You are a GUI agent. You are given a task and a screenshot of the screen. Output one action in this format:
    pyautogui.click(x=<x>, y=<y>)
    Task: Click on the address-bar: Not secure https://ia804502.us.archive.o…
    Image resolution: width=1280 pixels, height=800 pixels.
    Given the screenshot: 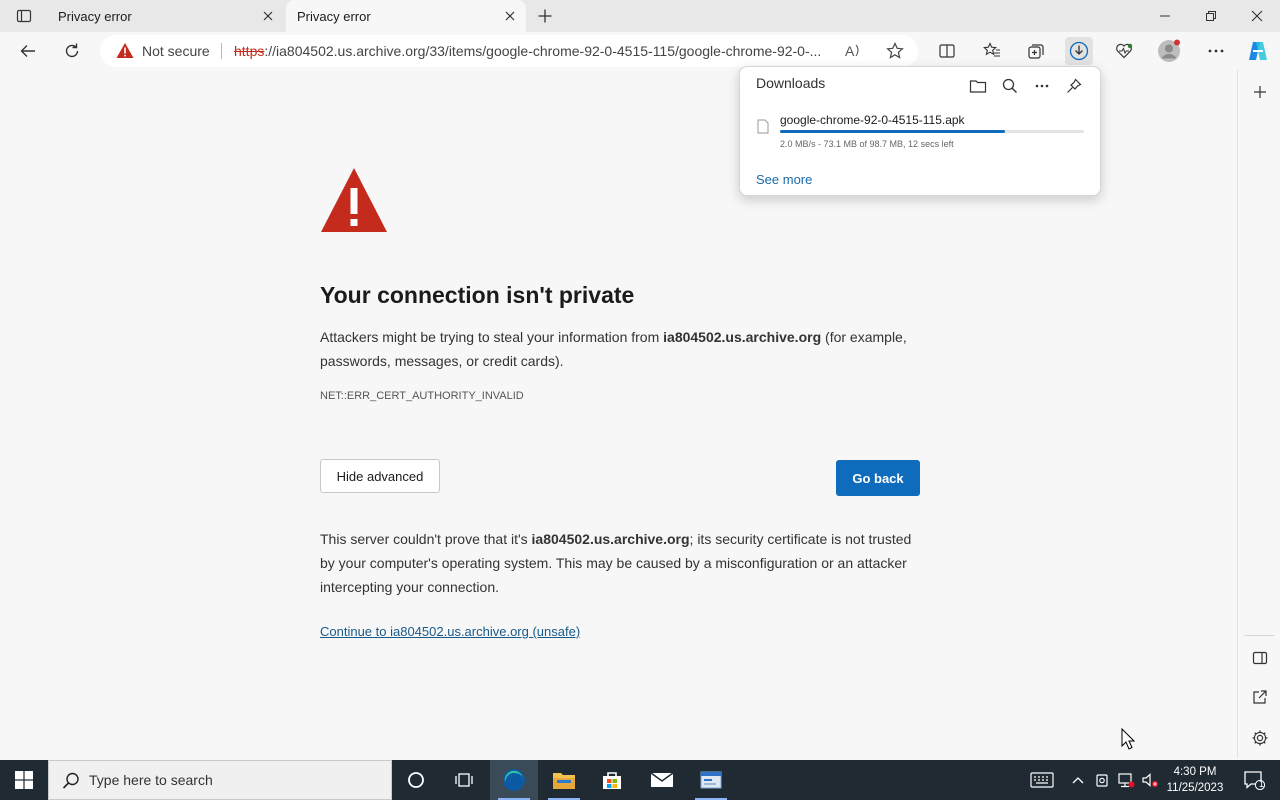 What is the action you would take?
    pyautogui.click(x=509, y=51)
    